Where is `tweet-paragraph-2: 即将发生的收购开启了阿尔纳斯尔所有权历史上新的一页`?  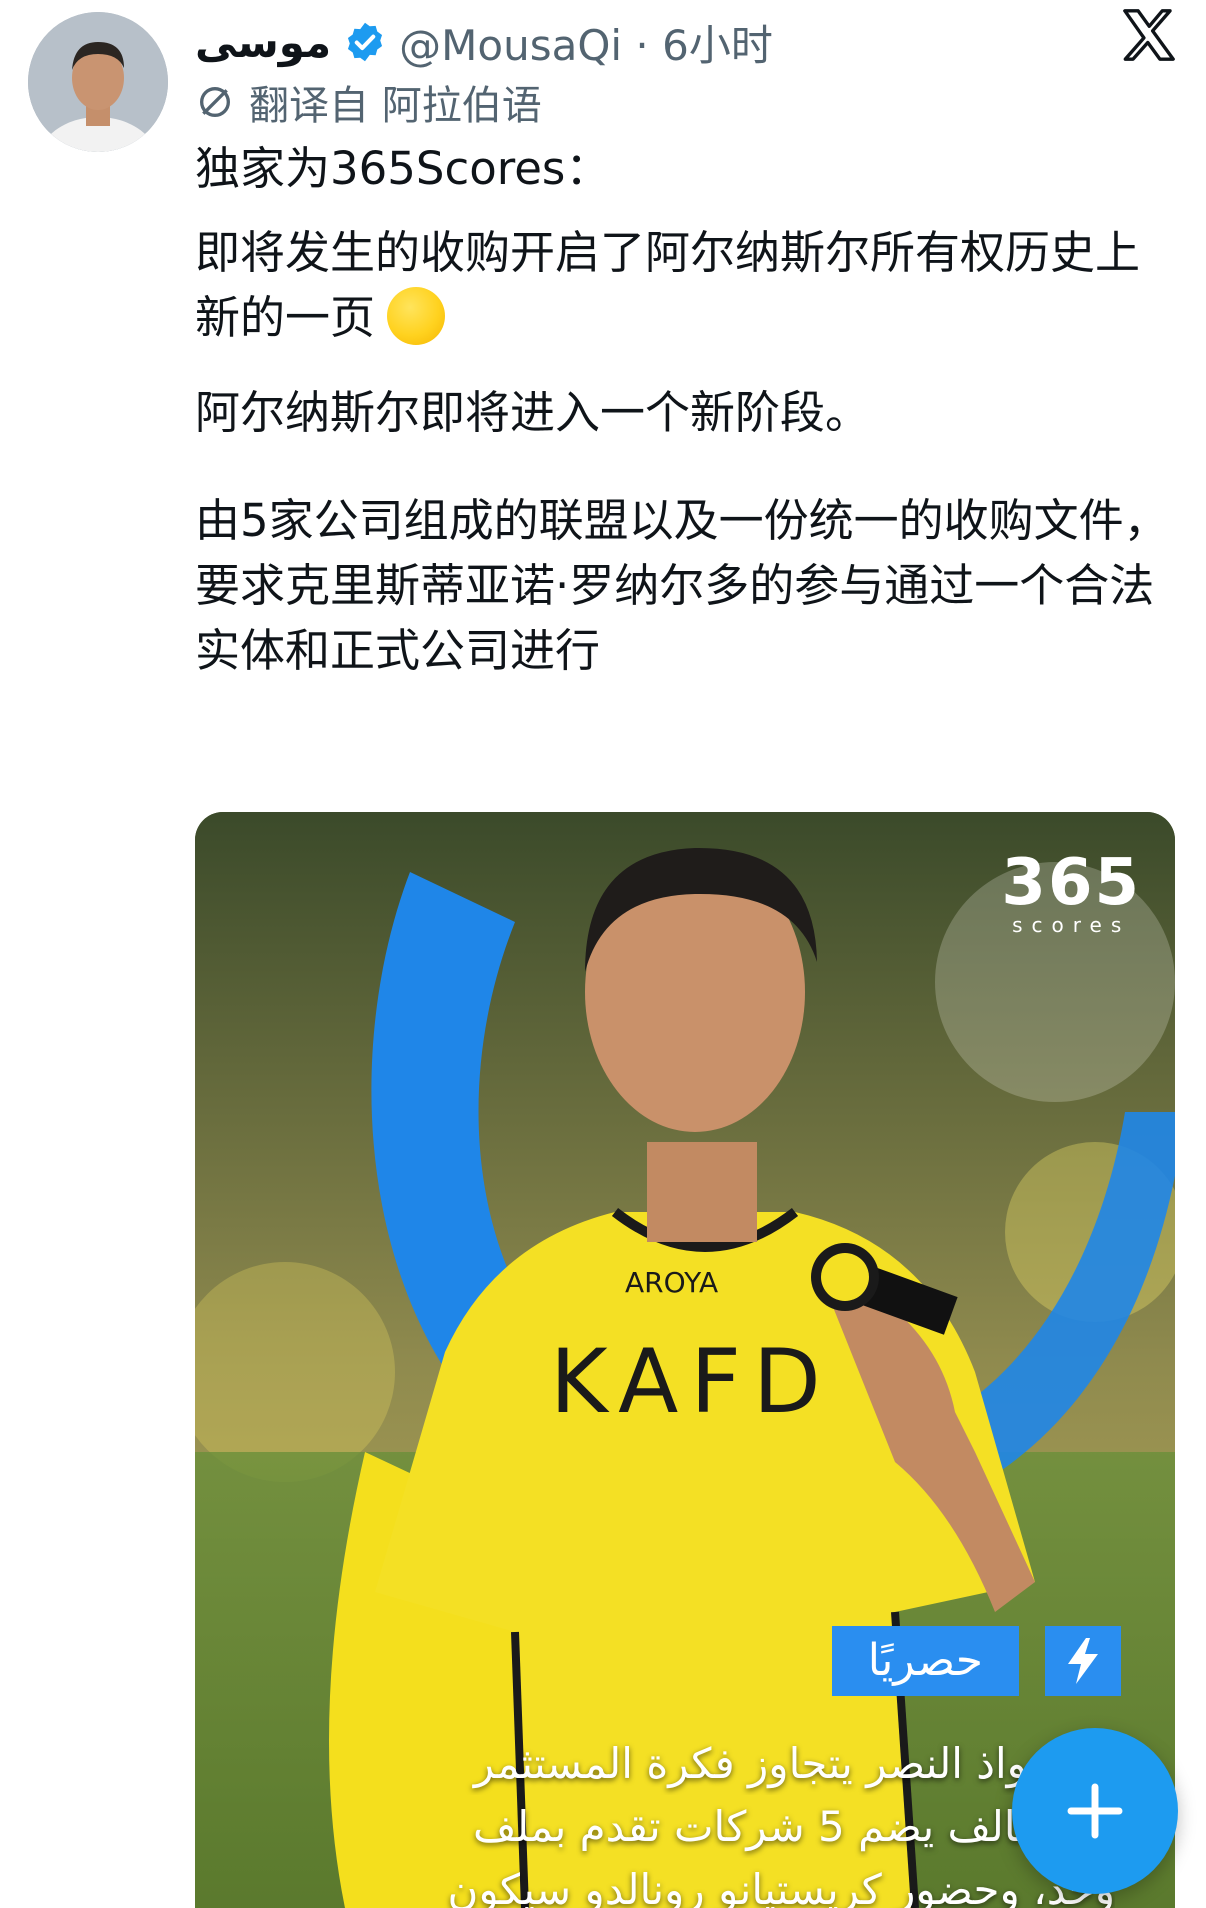
tweet-paragraph-2: 即将发生的收购开启了阿尔纳斯尔所有权历史上新的一页 is located at coordinates (687, 285).